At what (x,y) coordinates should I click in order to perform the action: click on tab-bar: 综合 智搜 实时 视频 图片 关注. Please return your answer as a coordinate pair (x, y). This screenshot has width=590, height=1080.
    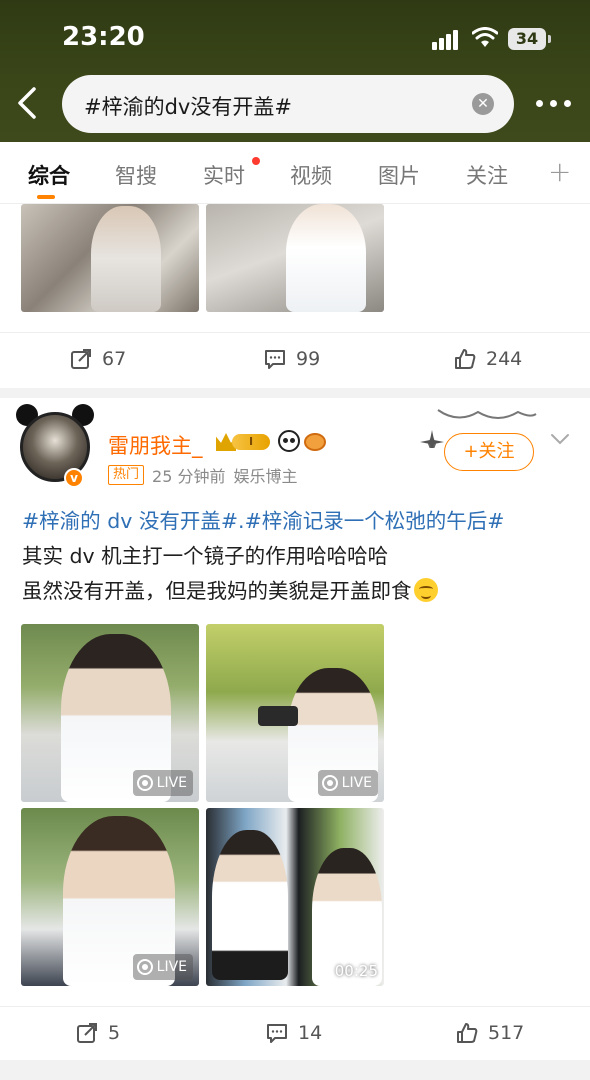
    Looking at the image, I should click on (295, 173).